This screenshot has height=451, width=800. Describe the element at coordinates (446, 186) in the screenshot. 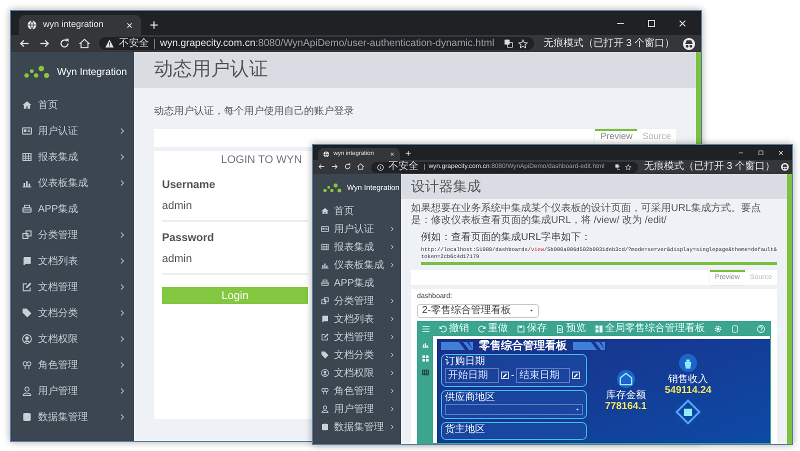

I see `page-title: 设计器集成` at that location.